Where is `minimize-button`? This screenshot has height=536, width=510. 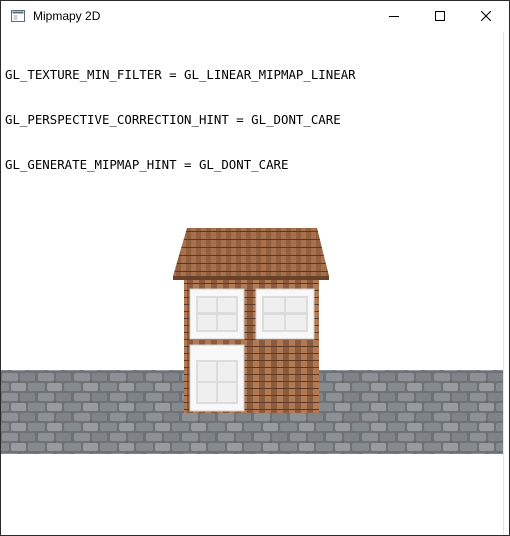
minimize-button is located at coordinates (394, 16).